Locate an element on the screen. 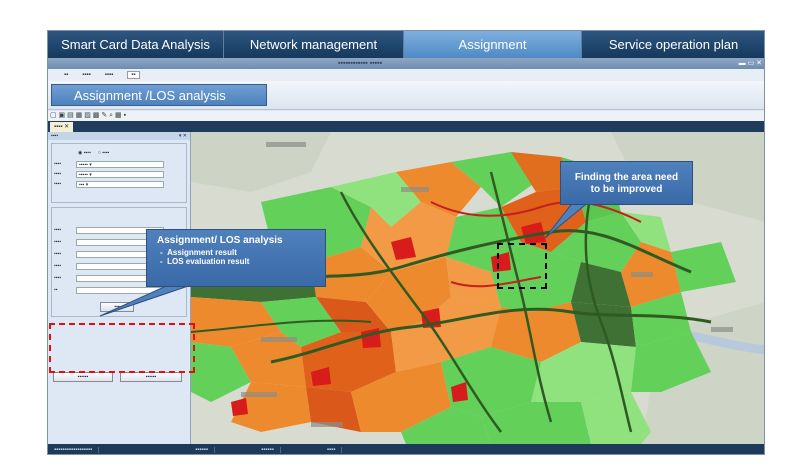 Image resolution: width=805 pixels, height=467 pixels. callout-assignment-item: - LOS evaluation result is located at coordinates (205, 261).